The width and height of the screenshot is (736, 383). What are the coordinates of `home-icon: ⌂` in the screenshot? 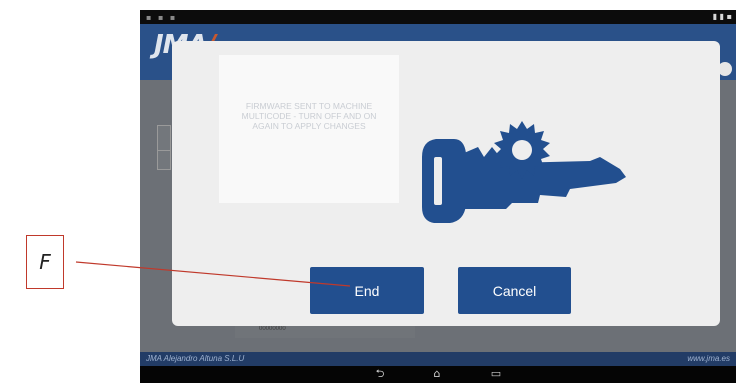 It's located at (437, 374).